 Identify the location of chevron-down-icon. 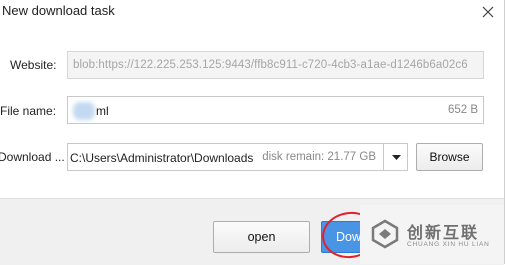
(396, 157).